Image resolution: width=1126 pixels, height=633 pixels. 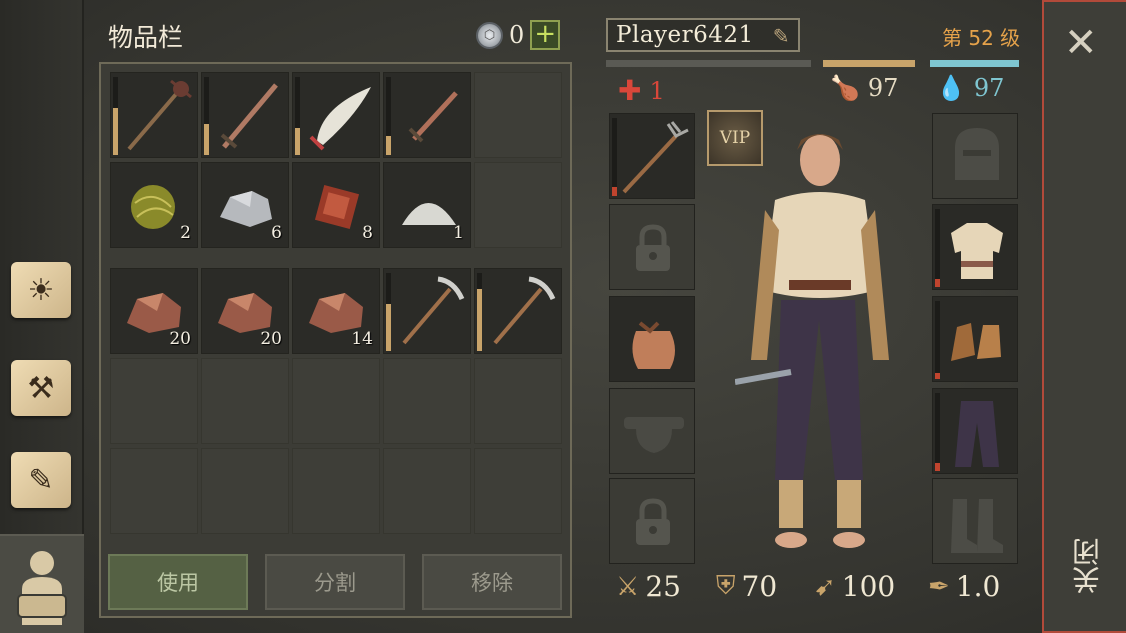 I want to click on scroll-quill-icon: ✎, so click(x=41, y=480).